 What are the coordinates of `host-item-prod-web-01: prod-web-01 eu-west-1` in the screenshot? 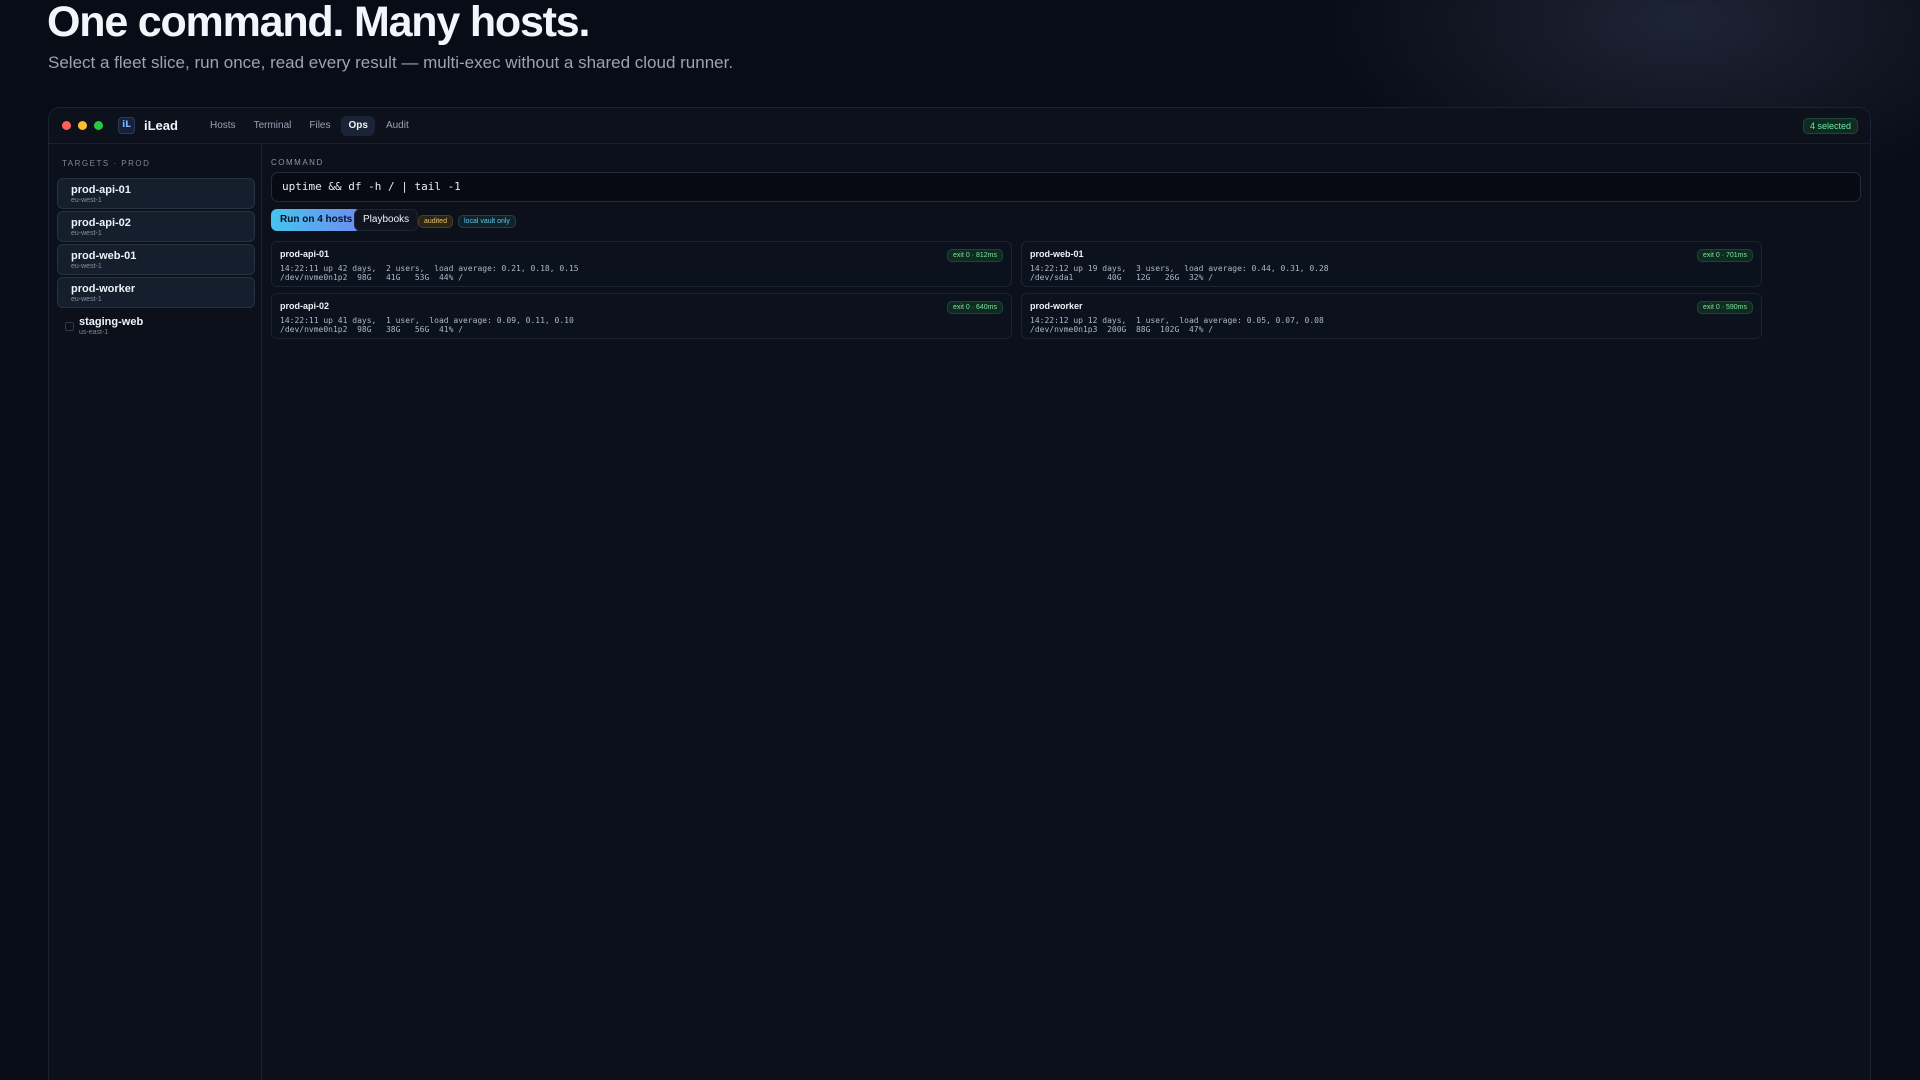 It's located at (156, 259).